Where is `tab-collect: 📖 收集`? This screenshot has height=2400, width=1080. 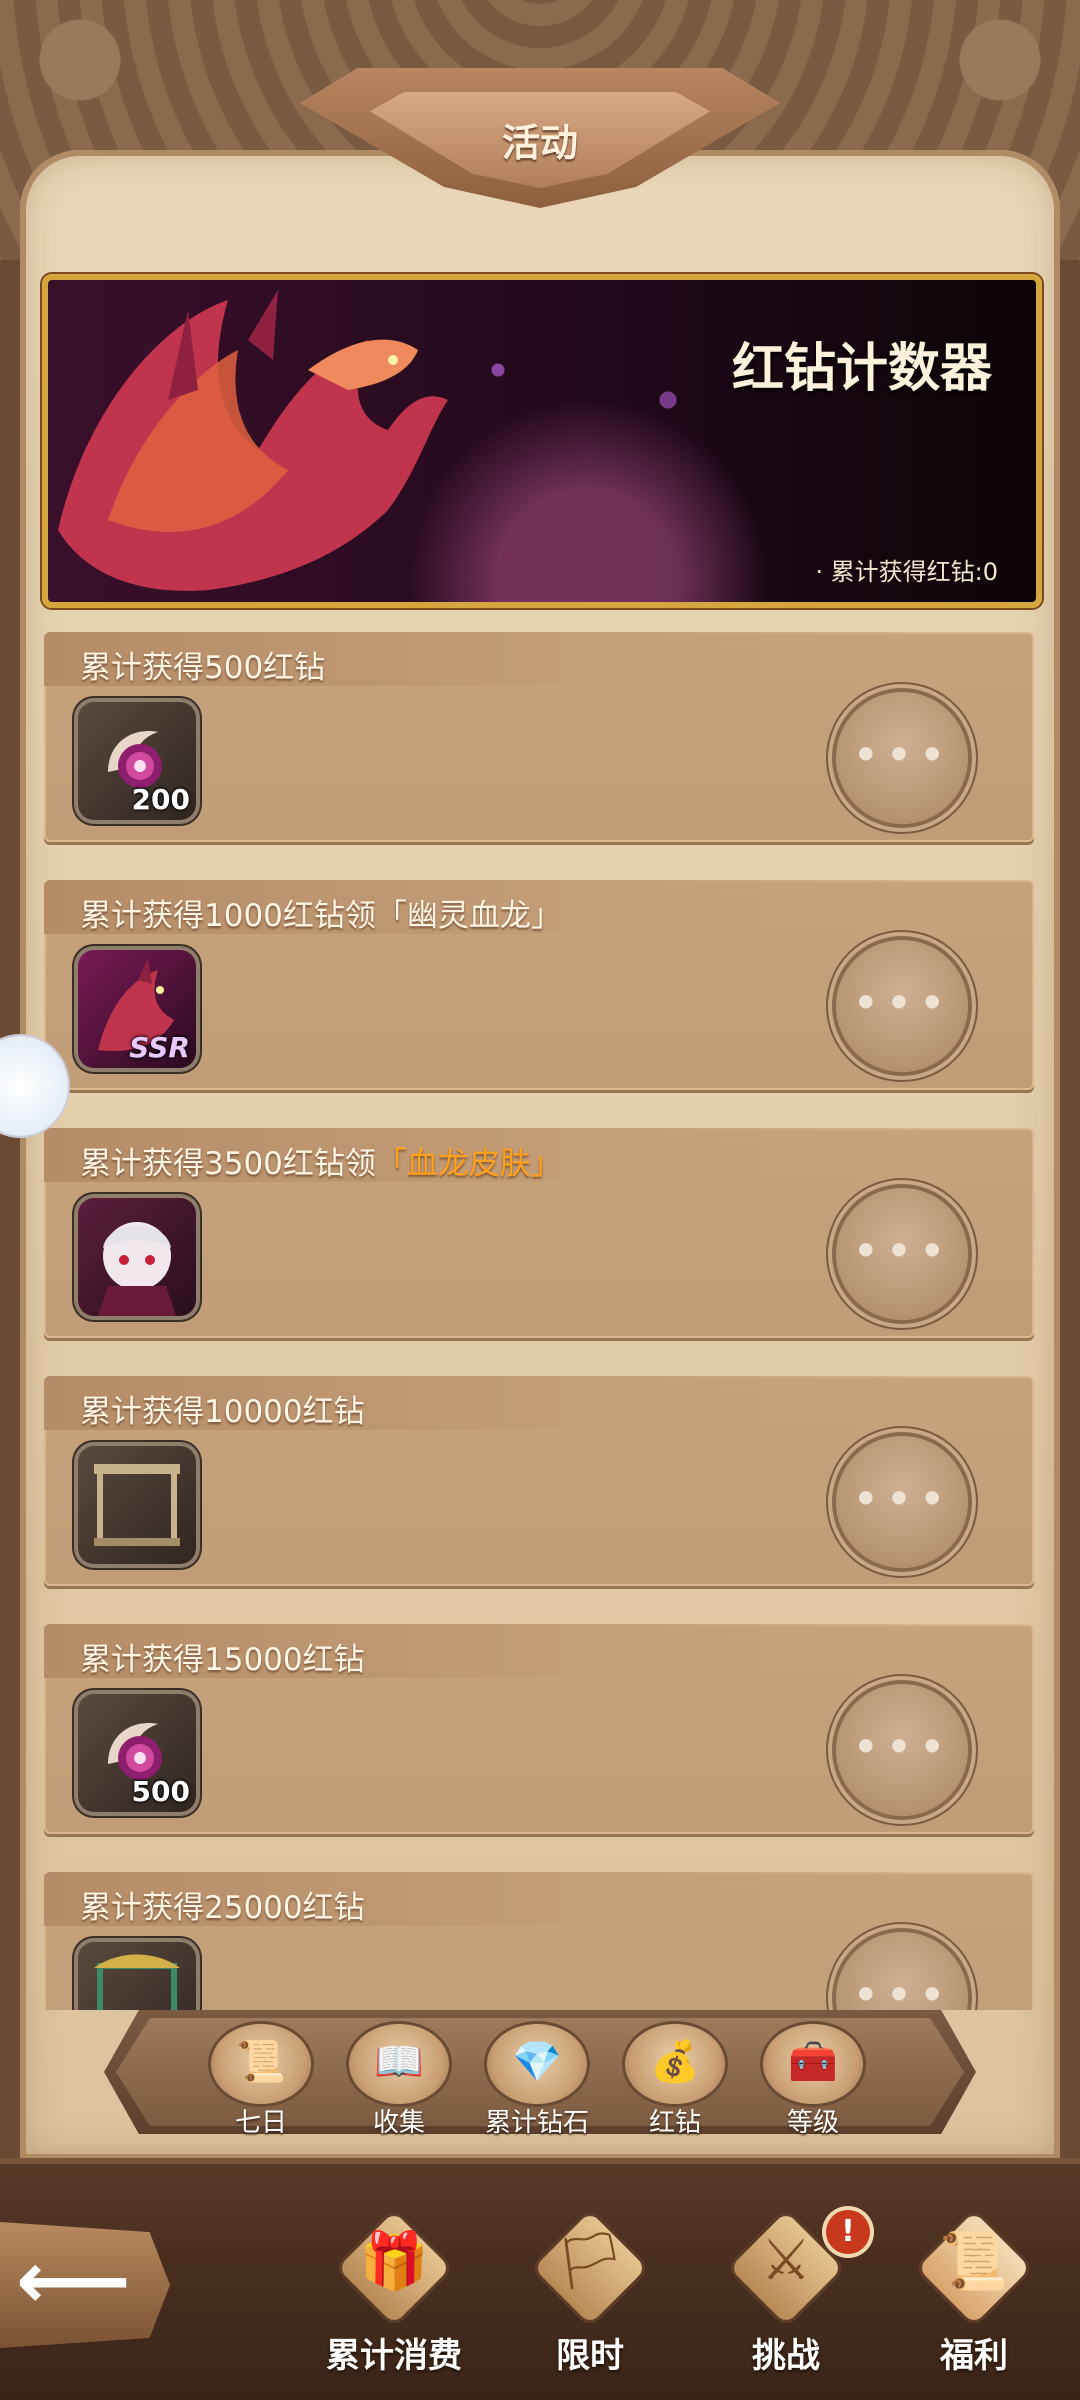 tab-collect: 📖 收集 is located at coordinates (399, 2079).